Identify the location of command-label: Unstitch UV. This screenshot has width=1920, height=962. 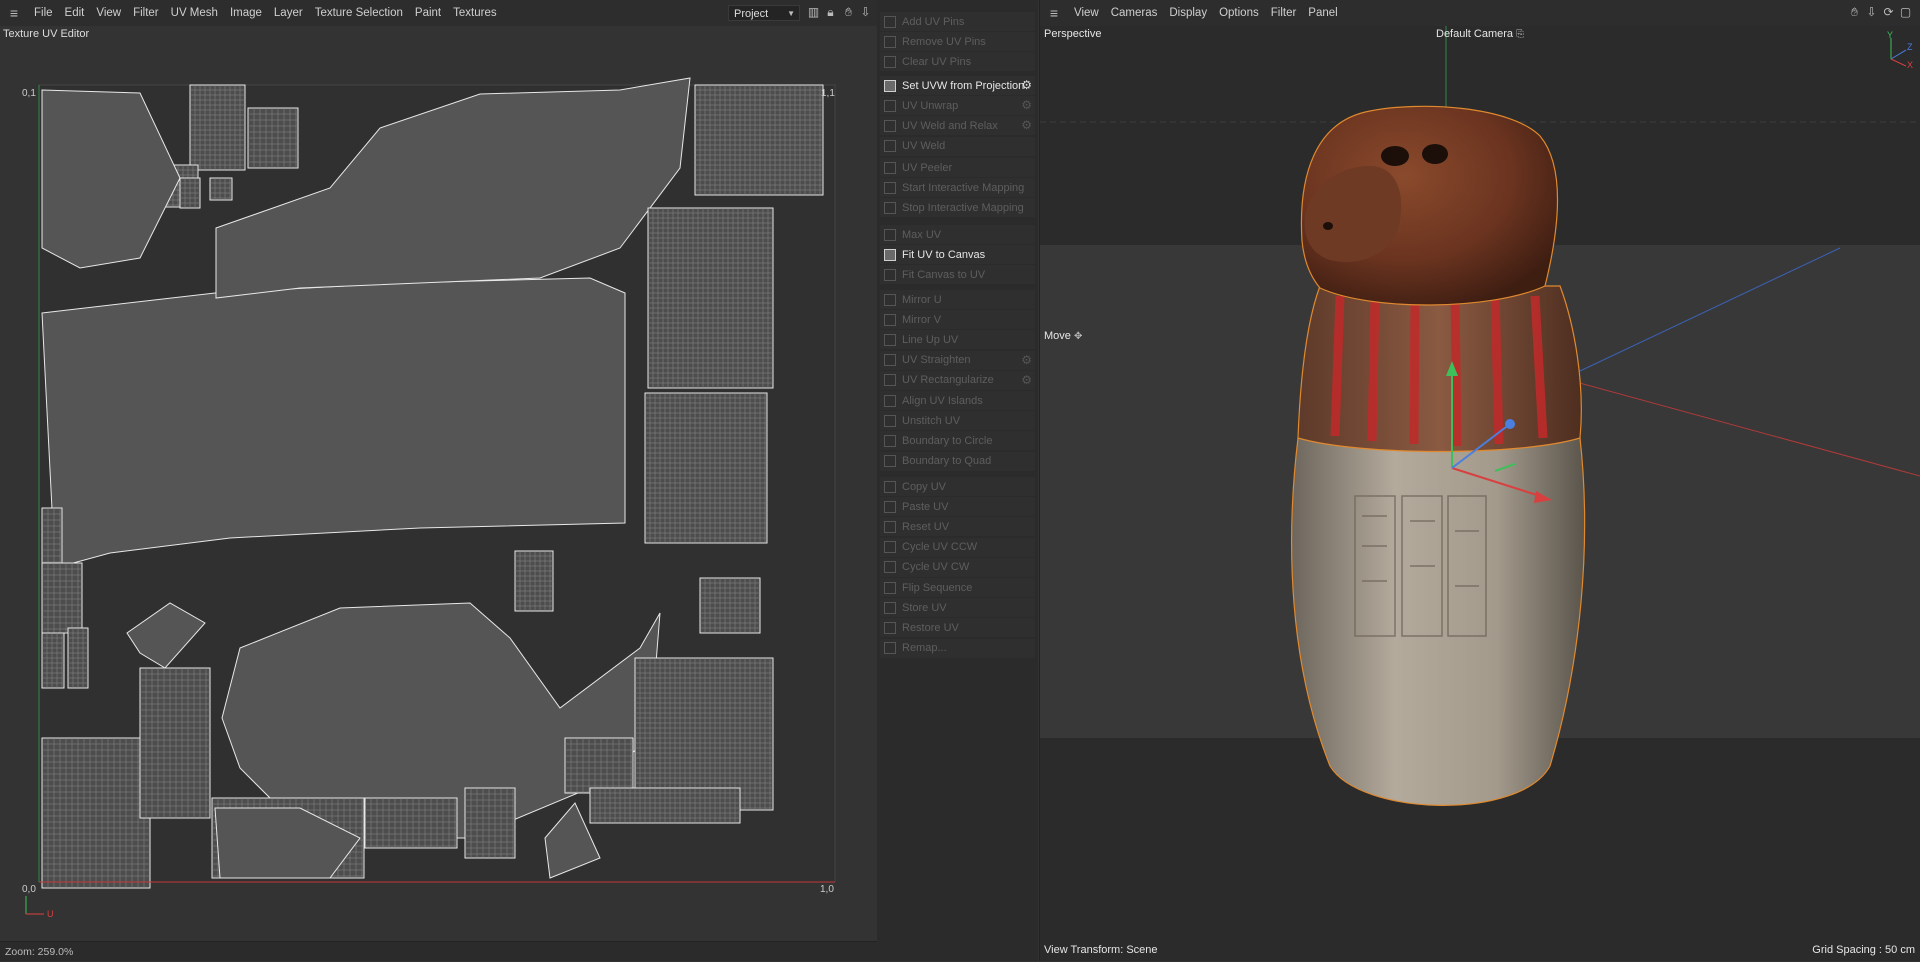
(931, 420).